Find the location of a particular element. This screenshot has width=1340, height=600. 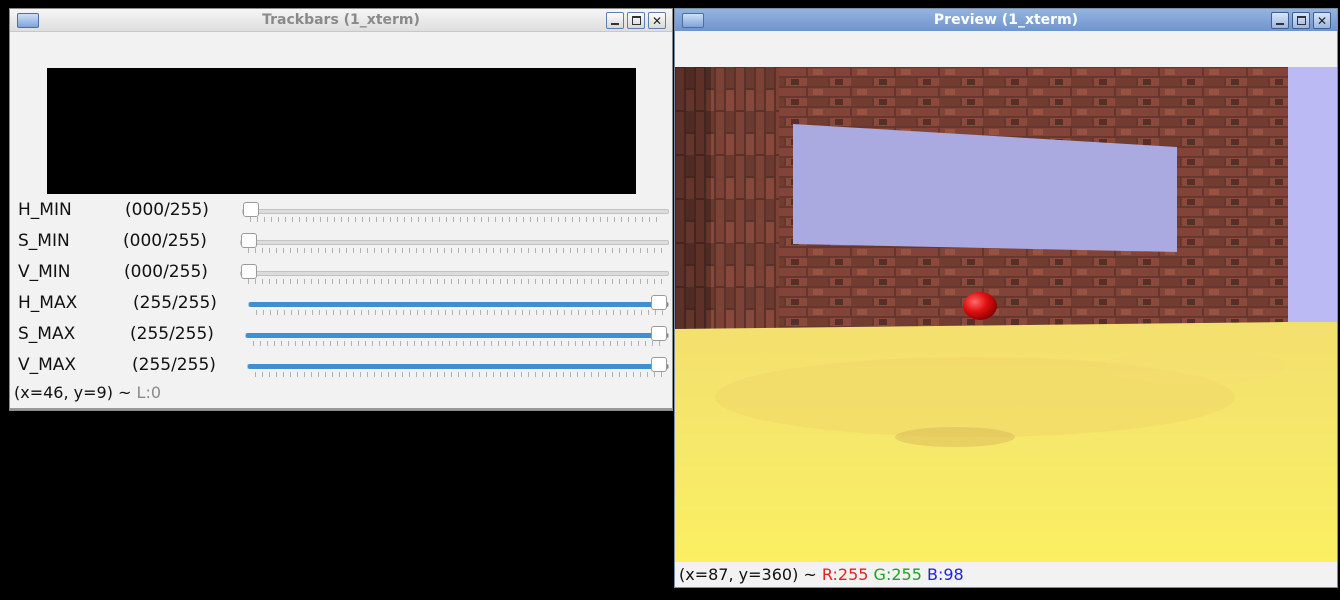

cursor-coords: (x=87, y=360) ~ is located at coordinates (748, 574).